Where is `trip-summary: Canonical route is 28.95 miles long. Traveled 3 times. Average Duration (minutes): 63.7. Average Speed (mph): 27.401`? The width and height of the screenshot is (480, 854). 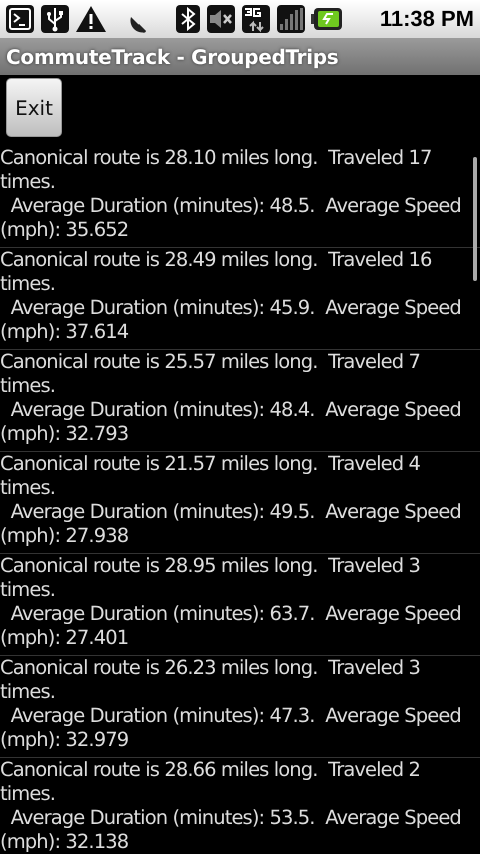 trip-summary: Canonical route is 28.95 miles long. Traveled 3 times. Average Duration (minutes): 63.7. Average Speed (mph): 27.401 is located at coordinates (231, 602).